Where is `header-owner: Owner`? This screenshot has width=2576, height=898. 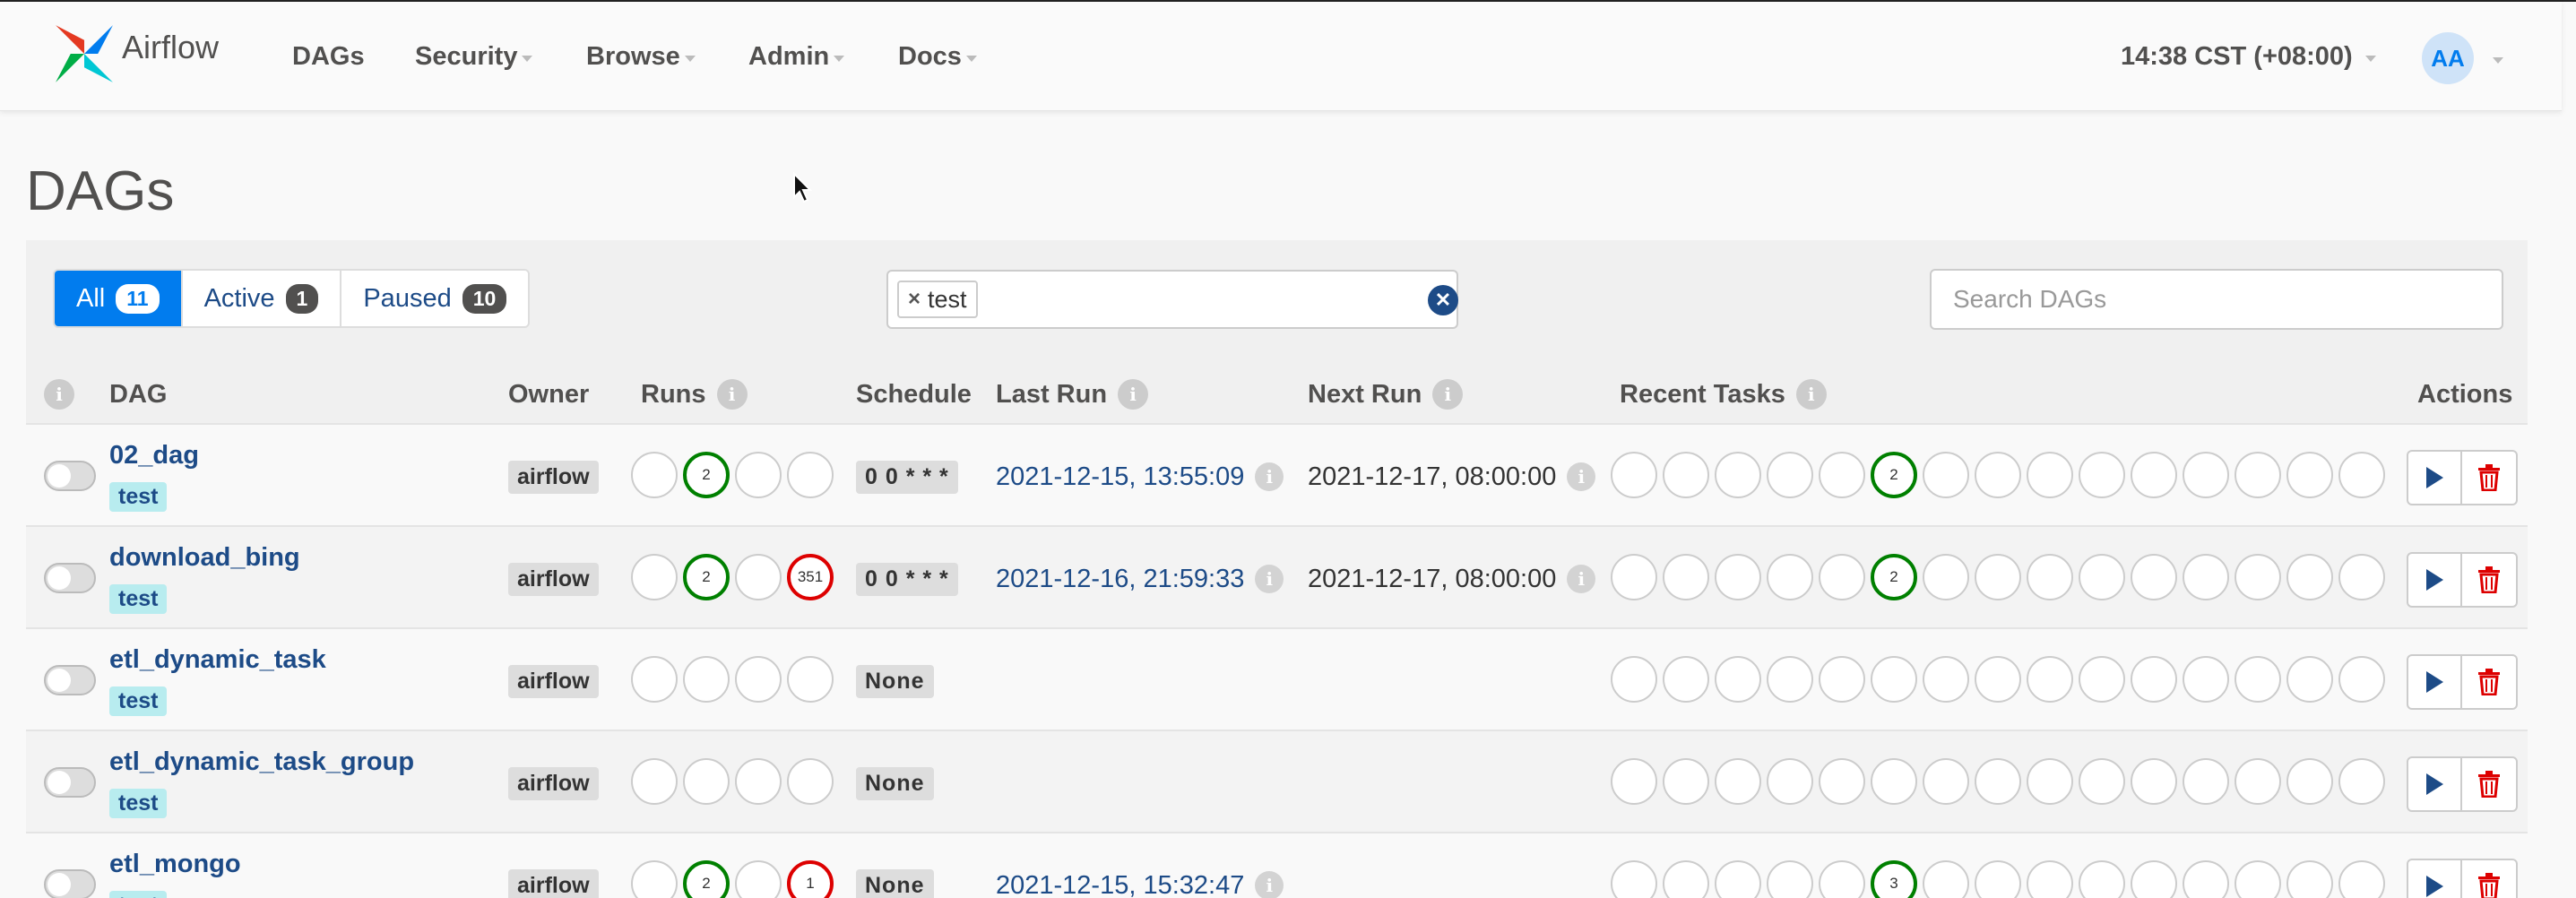 header-owner: Owner is located at coordinates (548, 394).